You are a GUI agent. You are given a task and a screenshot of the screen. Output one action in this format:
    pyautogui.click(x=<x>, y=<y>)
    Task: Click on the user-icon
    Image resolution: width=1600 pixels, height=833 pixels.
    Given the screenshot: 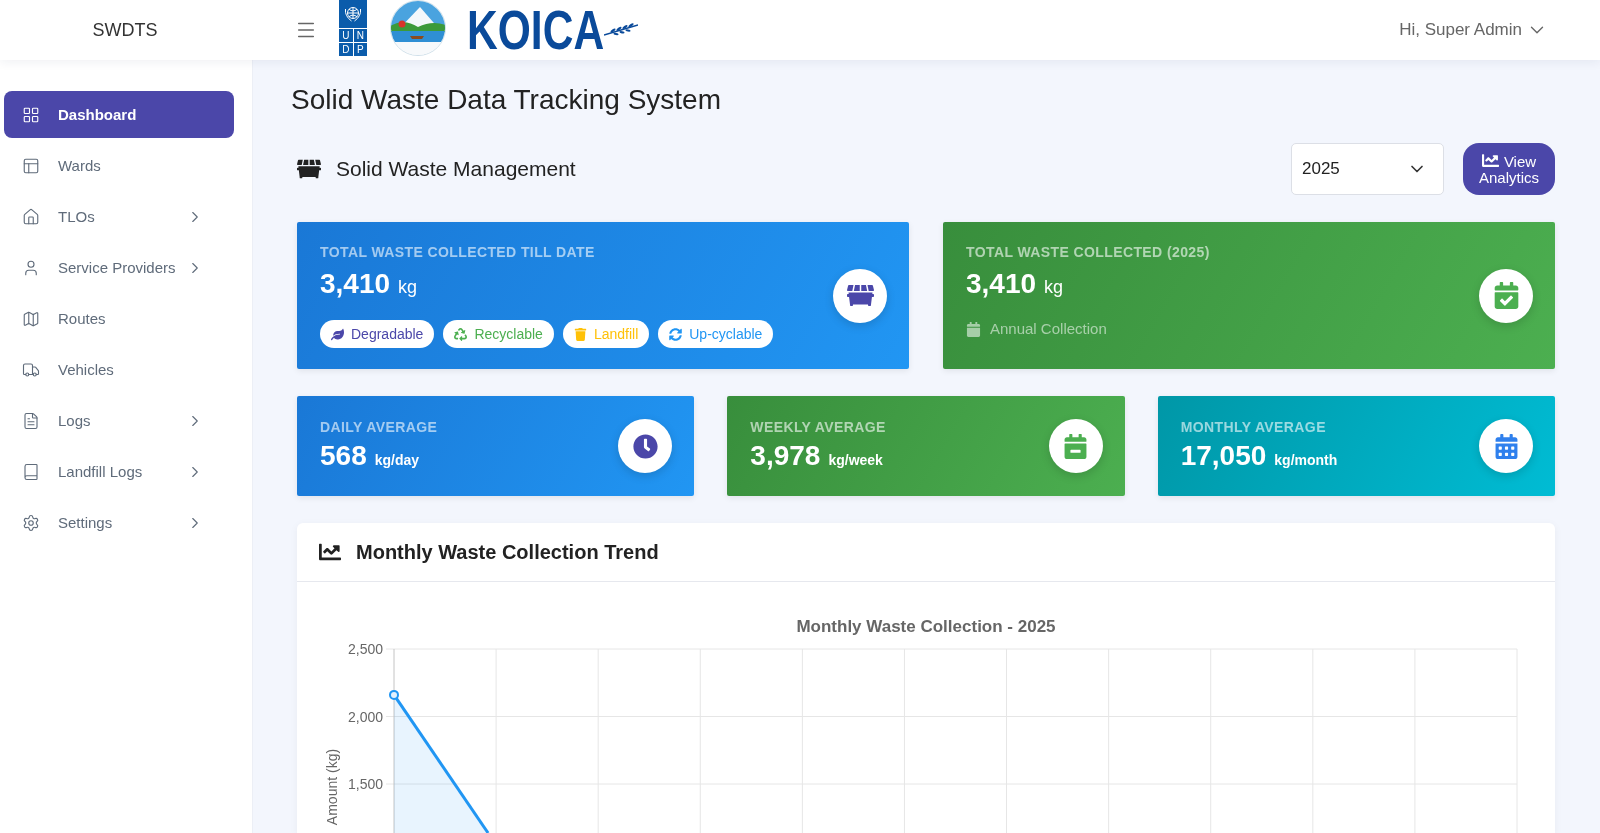 What is the action you would take?
    pyautogui.click(x=31, y=267)
    